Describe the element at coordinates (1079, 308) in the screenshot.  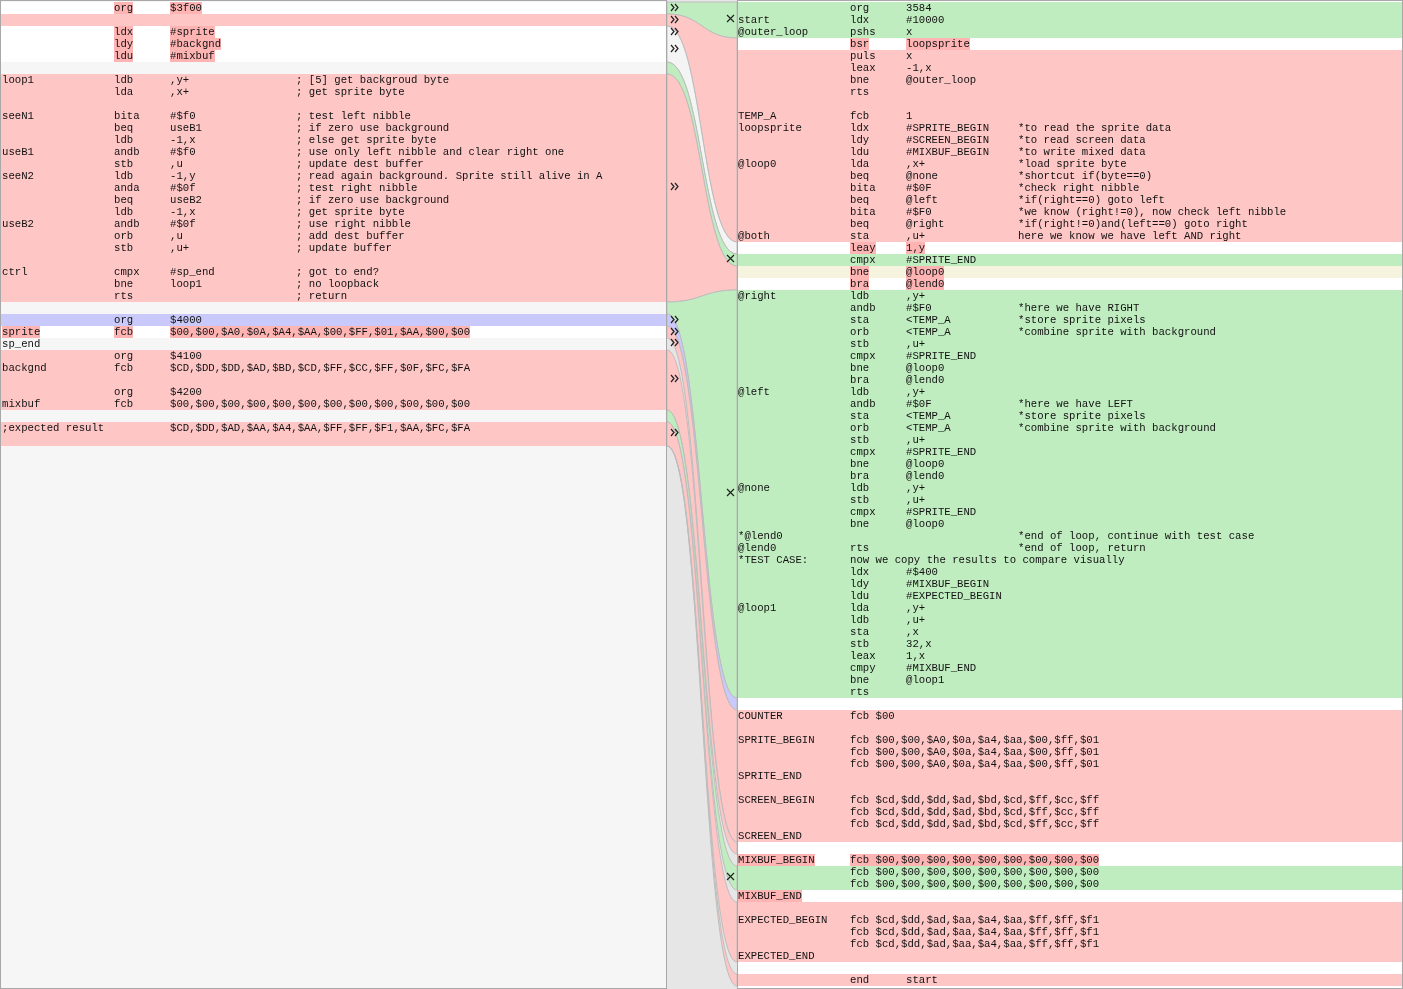
I see `code-comment: *here we have RIGHT` at that location.